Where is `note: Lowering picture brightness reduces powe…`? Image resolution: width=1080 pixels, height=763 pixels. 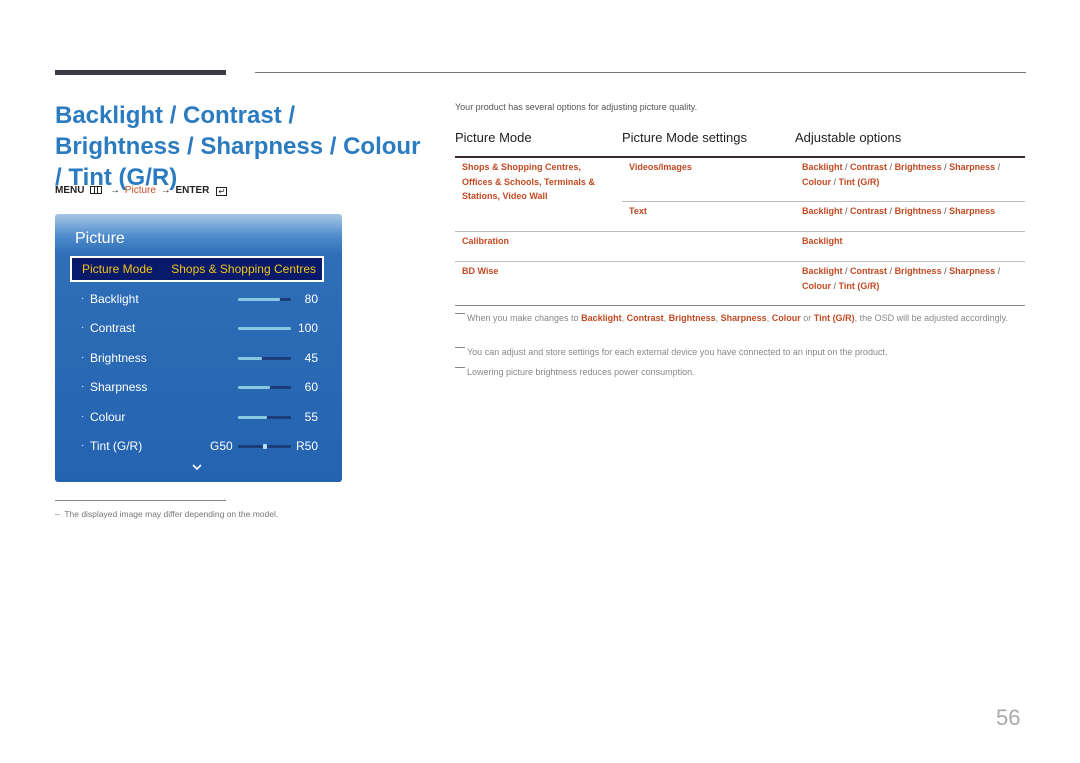 note: Lowering picture brightness reduces powe… is located at coordinates (740, 372).